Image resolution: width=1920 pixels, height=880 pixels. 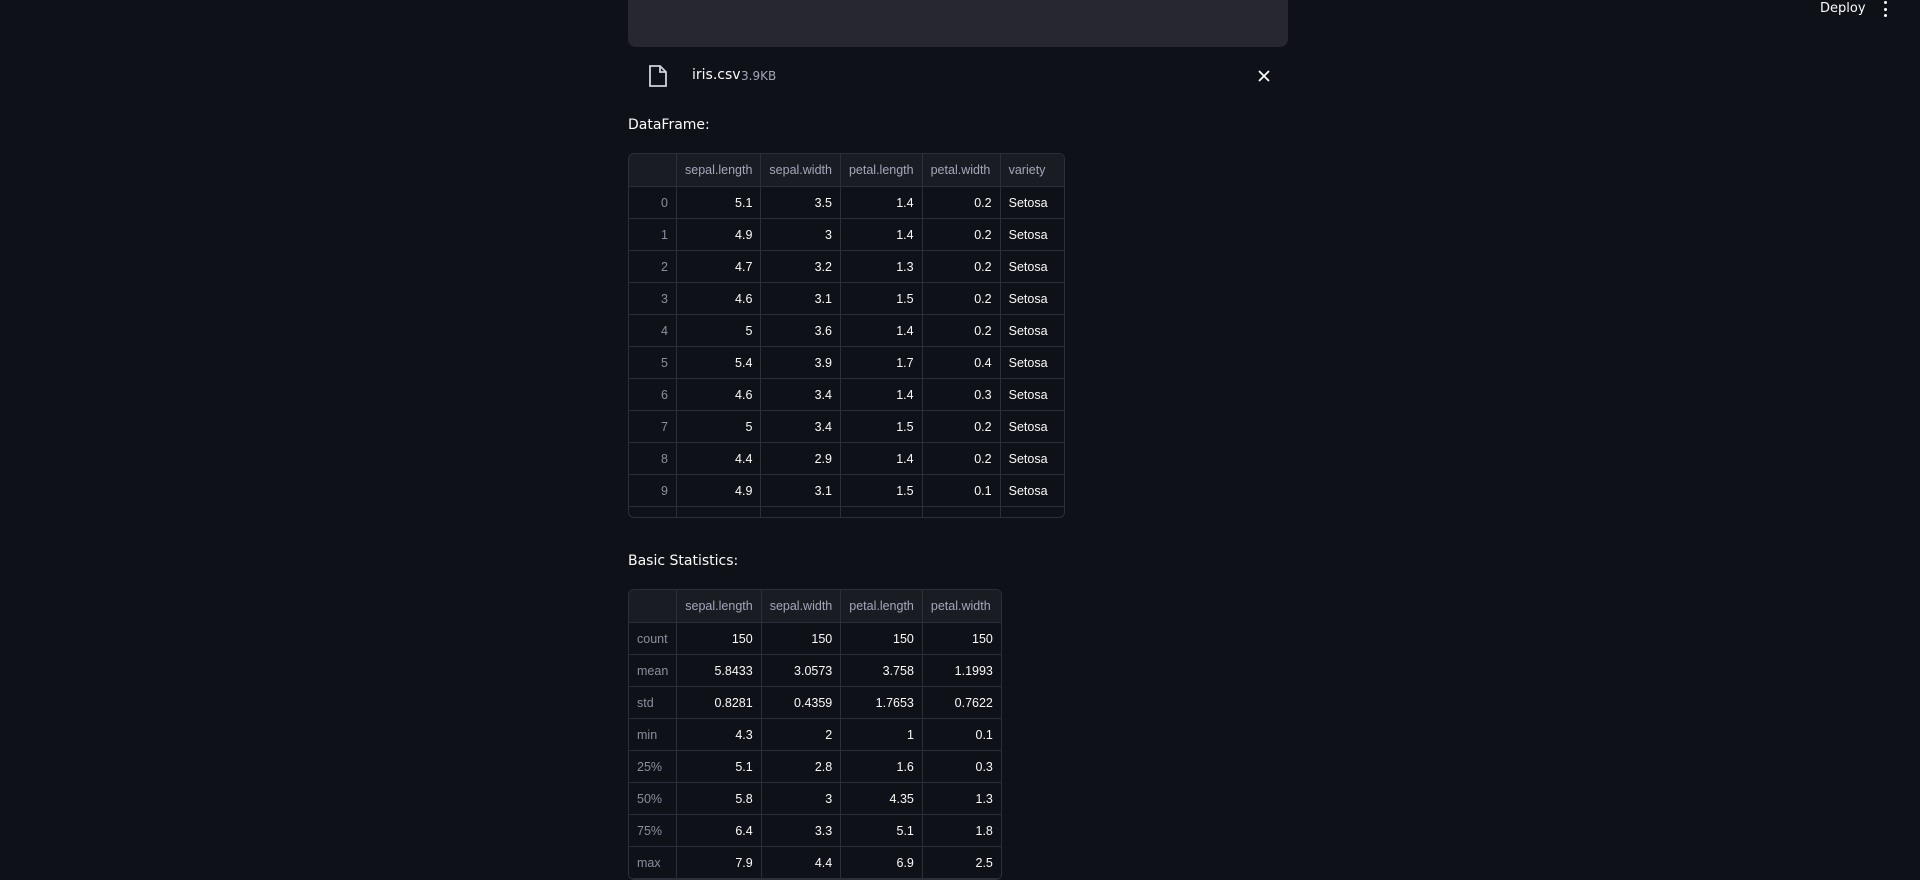 I want to click on row-index-cell: 1, so click(x=653, y=235).